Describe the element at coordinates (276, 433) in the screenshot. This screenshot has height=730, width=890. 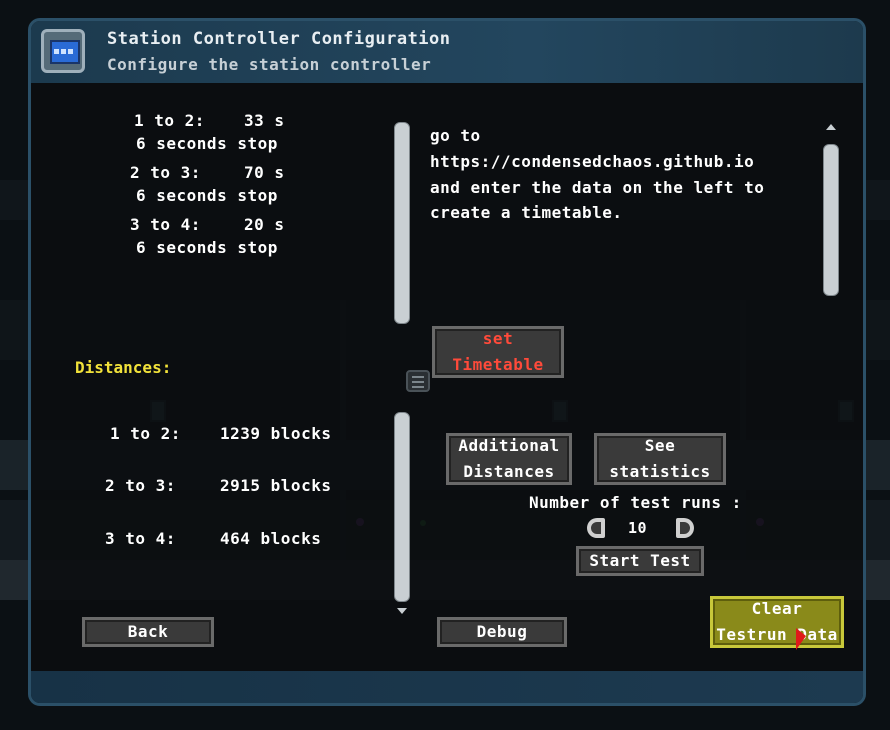
I see `distance-value: 1239 blocks` at that location.